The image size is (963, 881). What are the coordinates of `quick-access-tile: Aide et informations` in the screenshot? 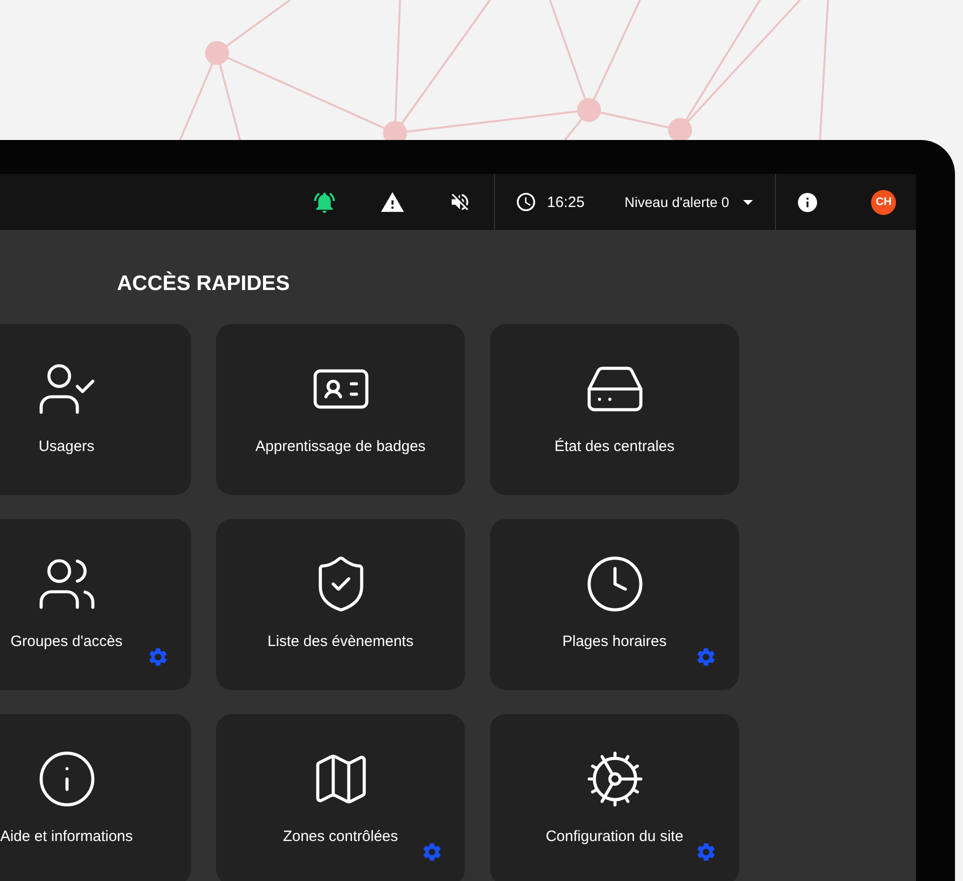 It's located at (95, 797).